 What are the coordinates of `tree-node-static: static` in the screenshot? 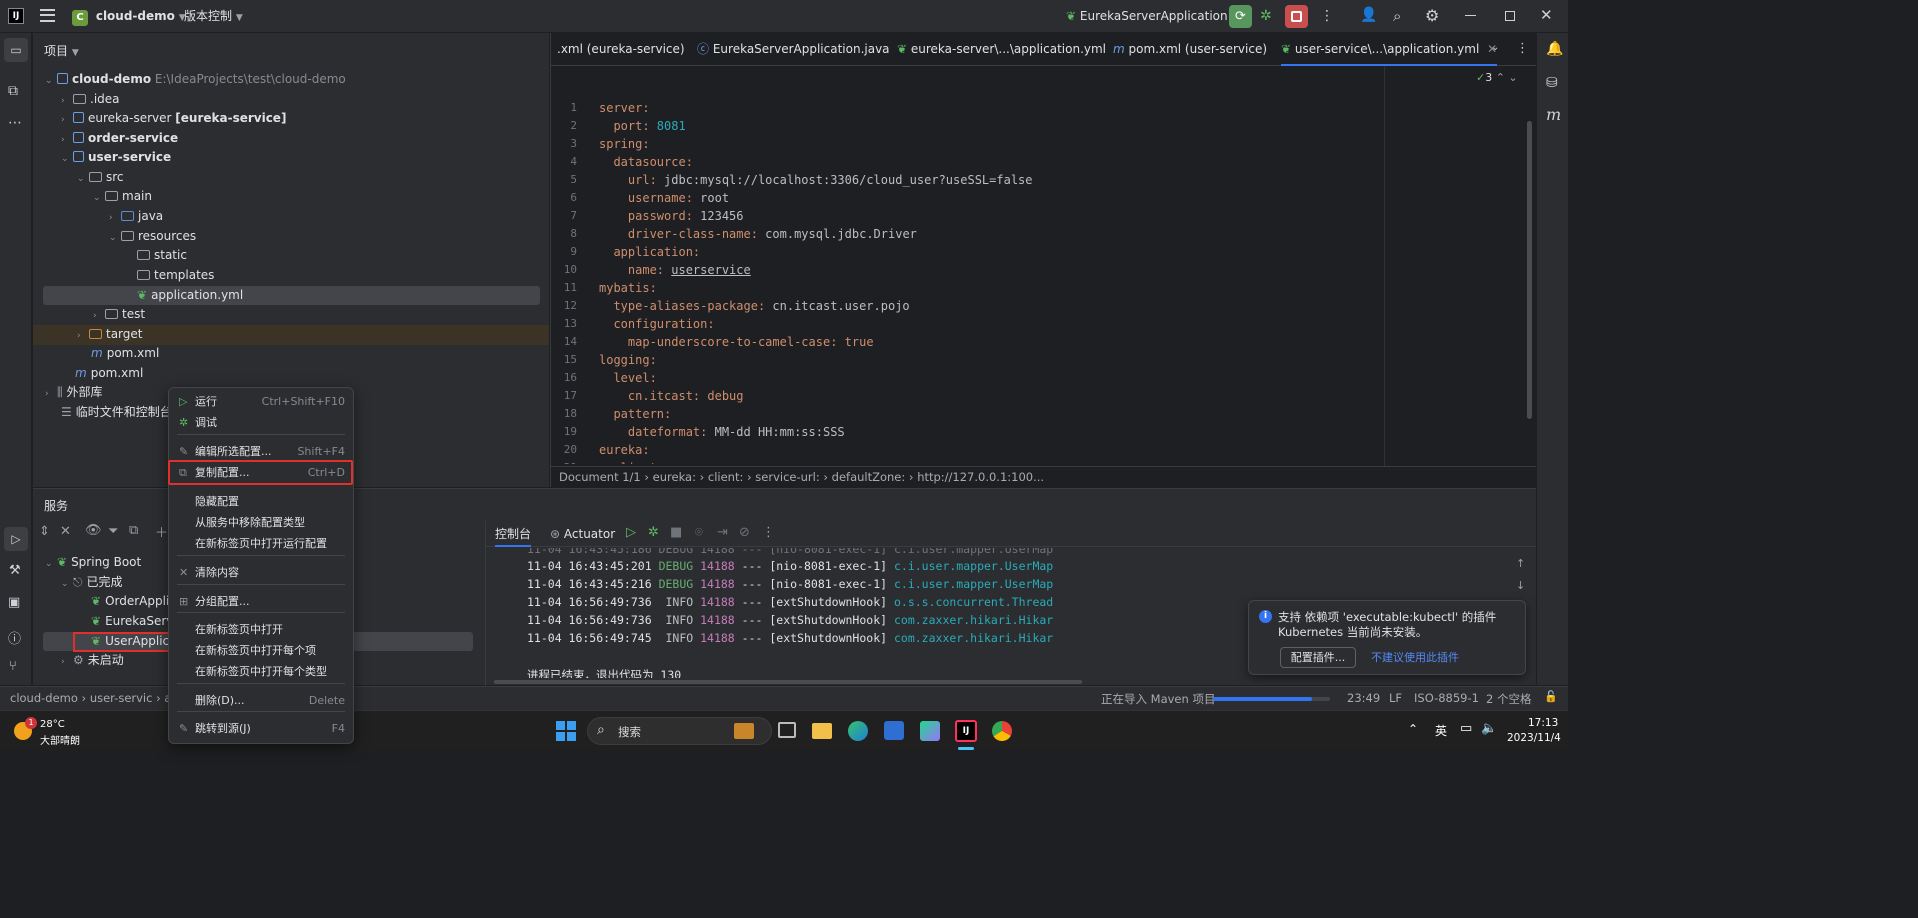 It's located at (162, 255).